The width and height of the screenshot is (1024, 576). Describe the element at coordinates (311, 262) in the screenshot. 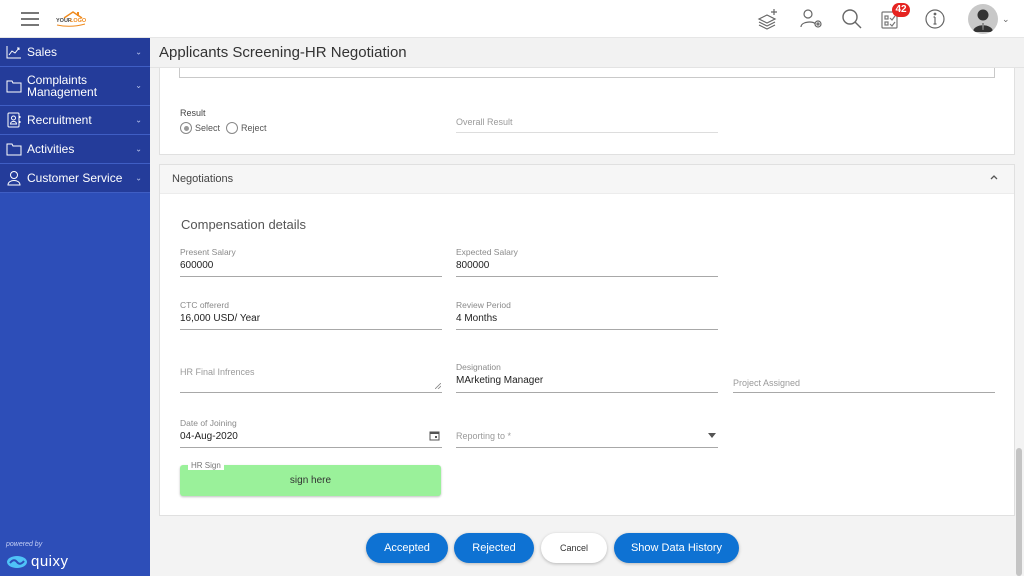

I see `present-salary-field: Present Salary 600000` at that location.